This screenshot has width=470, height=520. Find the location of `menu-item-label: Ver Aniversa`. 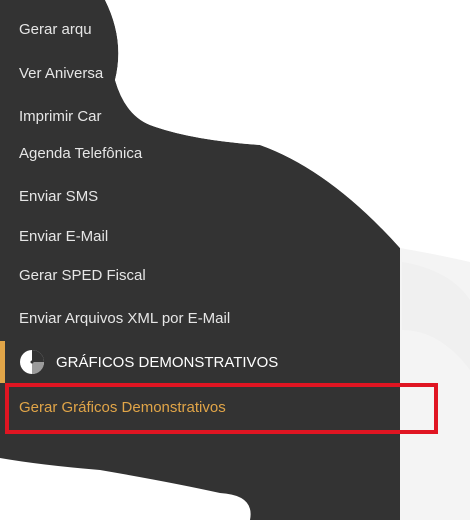

menu-item-label: Ver Aniversa is located at coordinates (61, 73).